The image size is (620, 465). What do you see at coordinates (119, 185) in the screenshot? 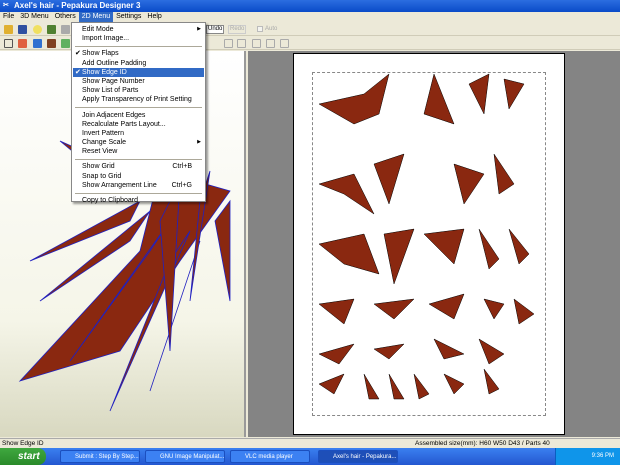
I see `label: Show Arrangement Line` at bounding box center [119, 185].